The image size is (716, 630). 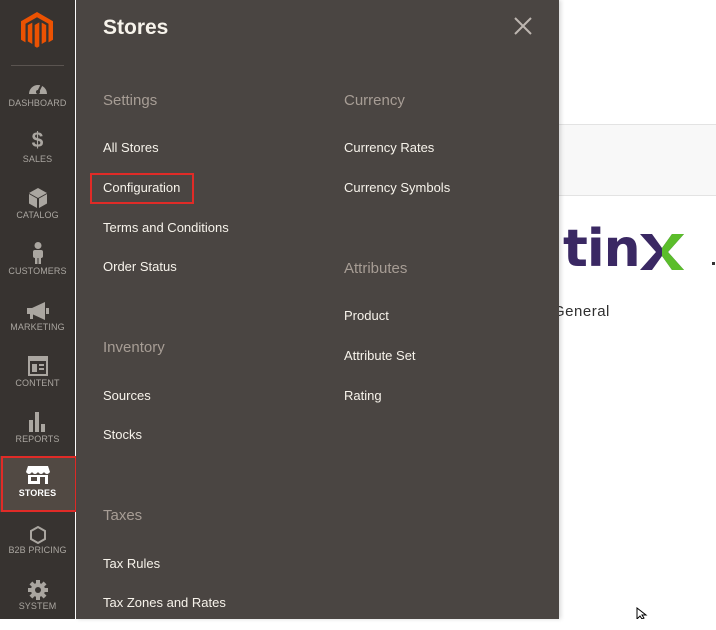 I want to click on section-heading-inventory: Inventory, so click(x=134, y=347).